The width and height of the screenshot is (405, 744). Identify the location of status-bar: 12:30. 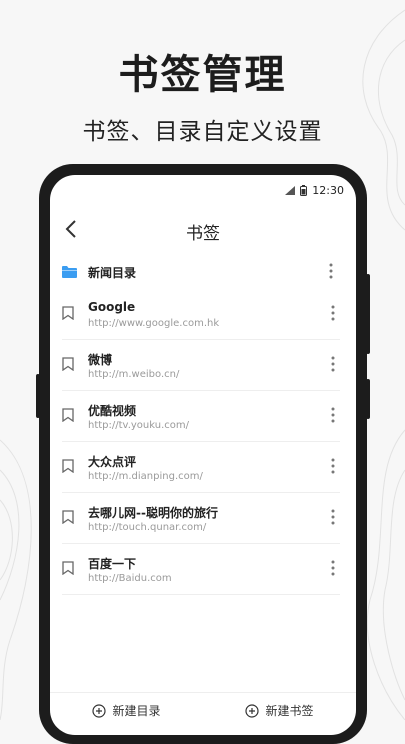
(203, 189).